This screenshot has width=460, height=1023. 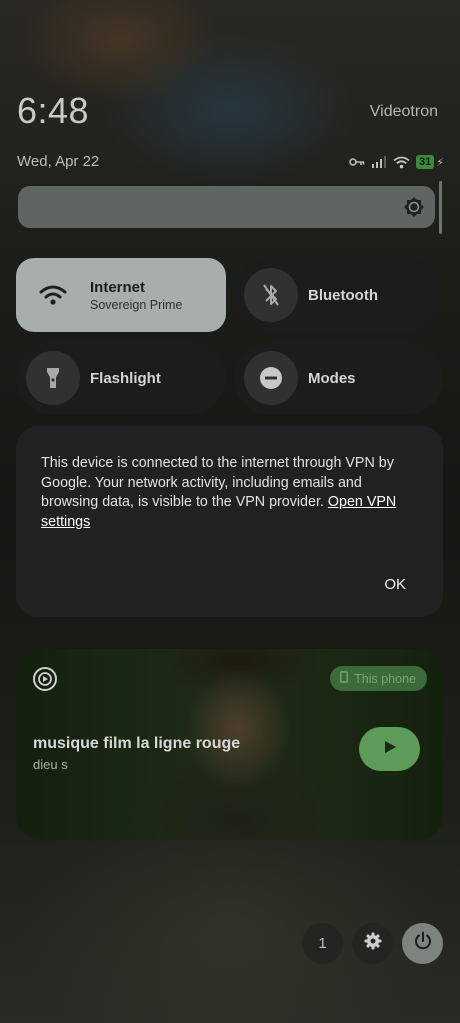 I want to click on output-device-label: This phone, so click(x=385, y=678).